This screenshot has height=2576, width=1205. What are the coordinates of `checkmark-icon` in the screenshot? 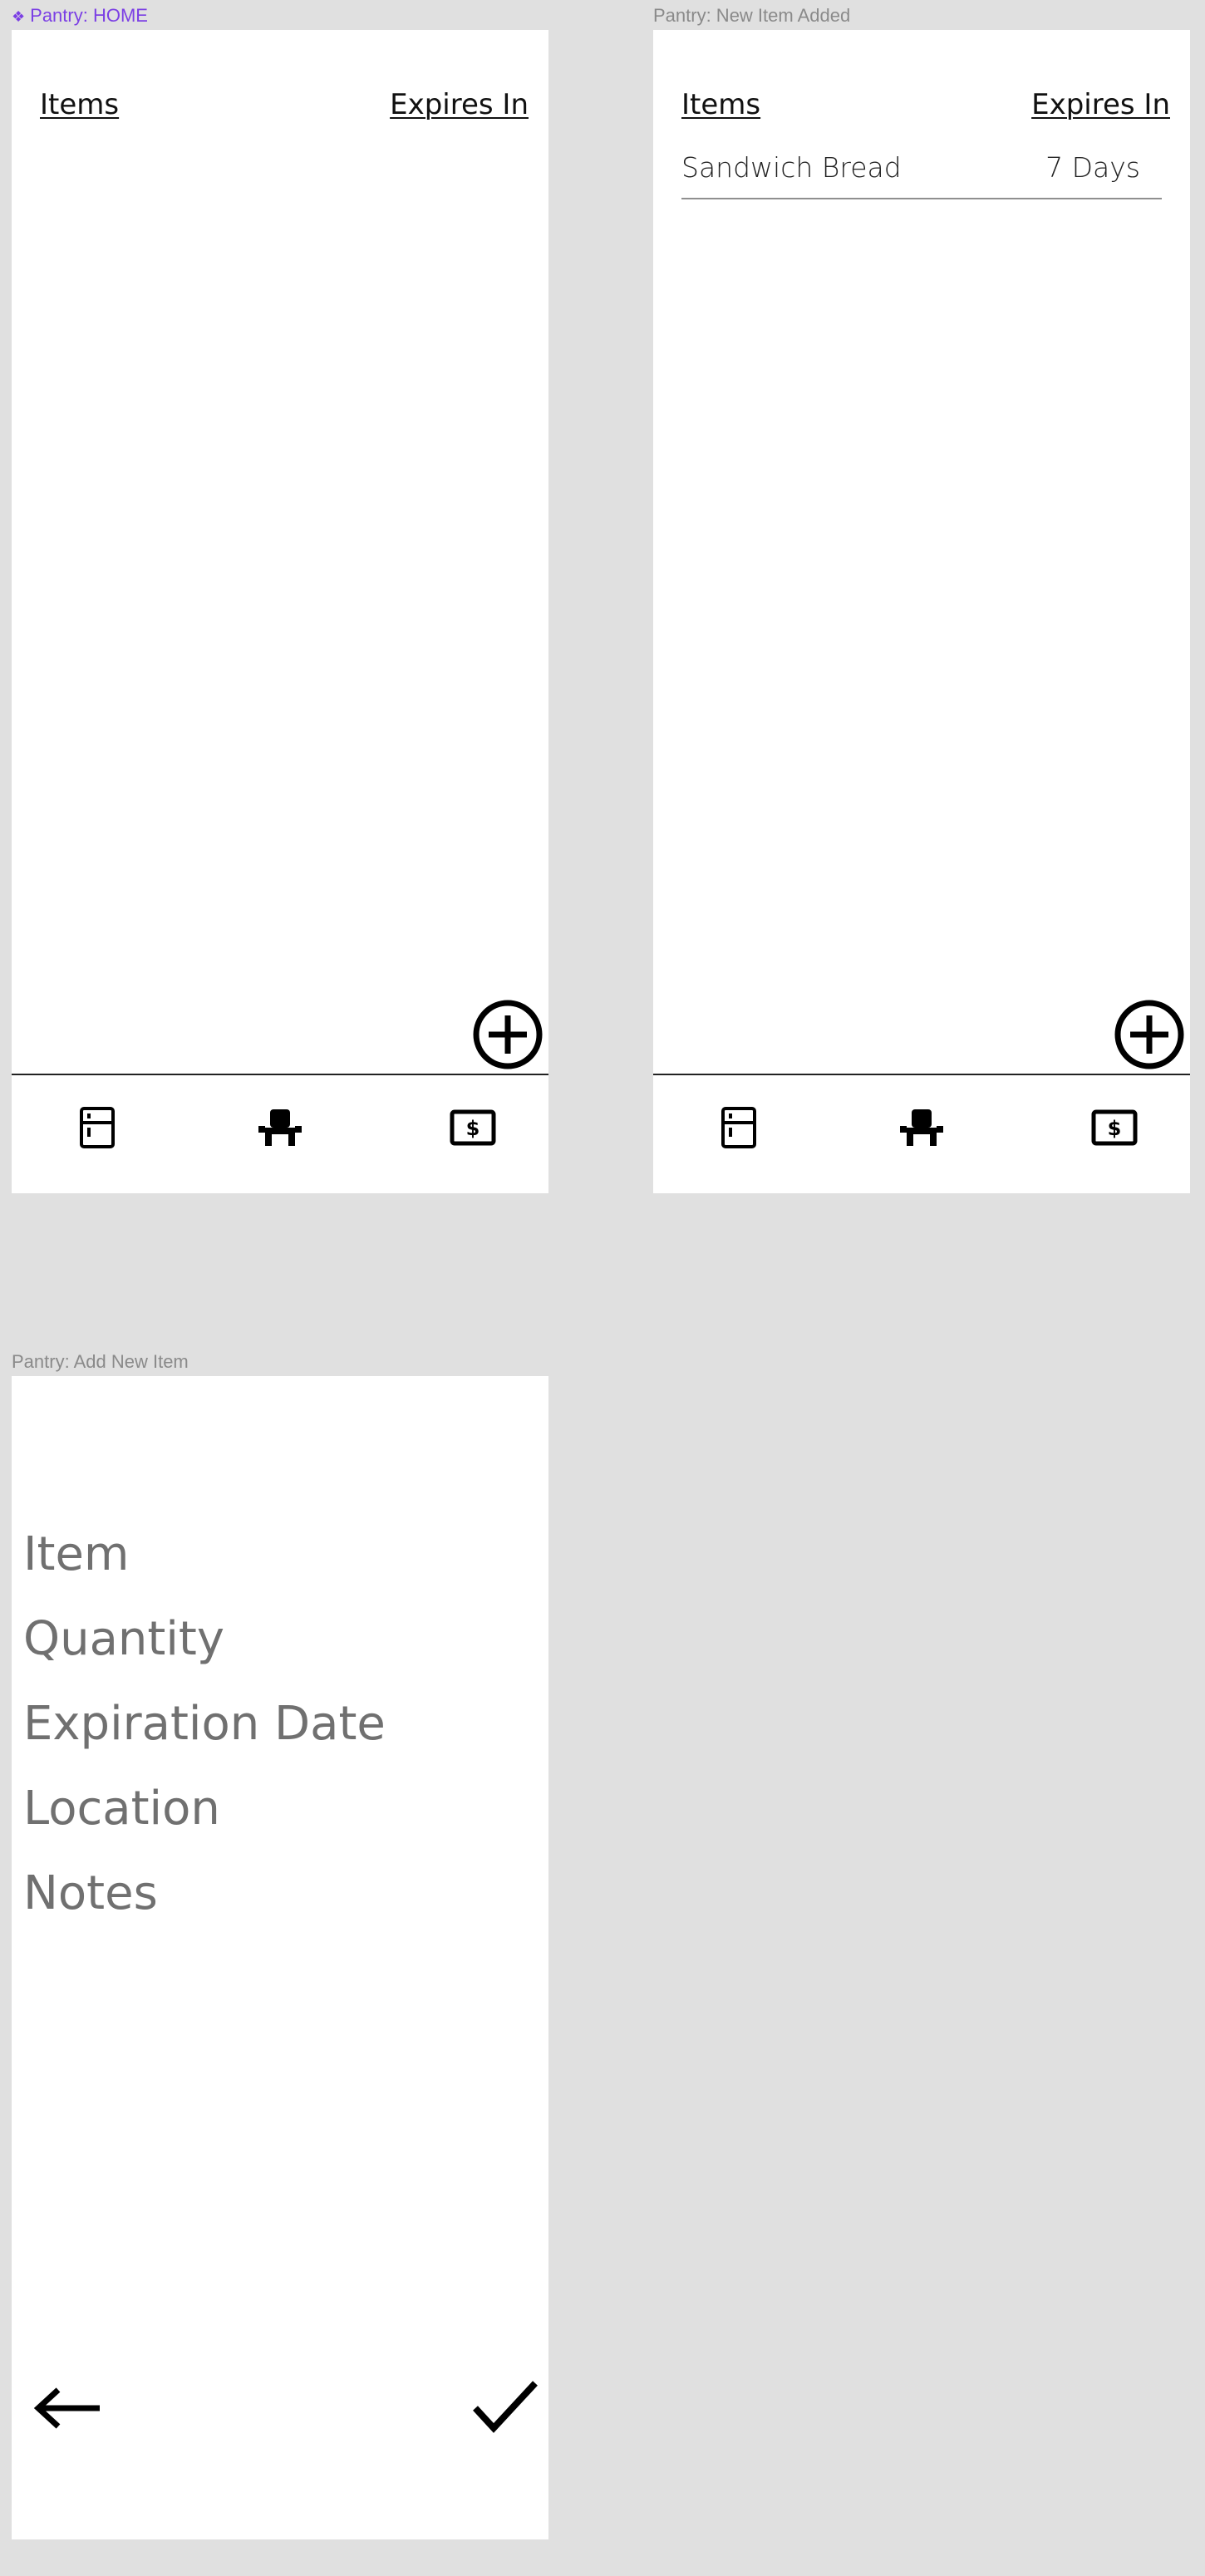 It's located at (505, 2407).